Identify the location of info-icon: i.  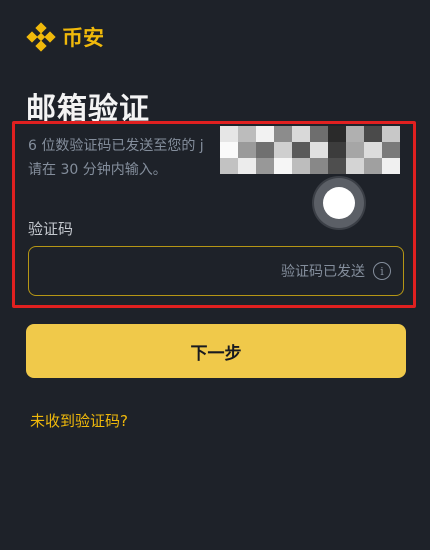
(382, 271).